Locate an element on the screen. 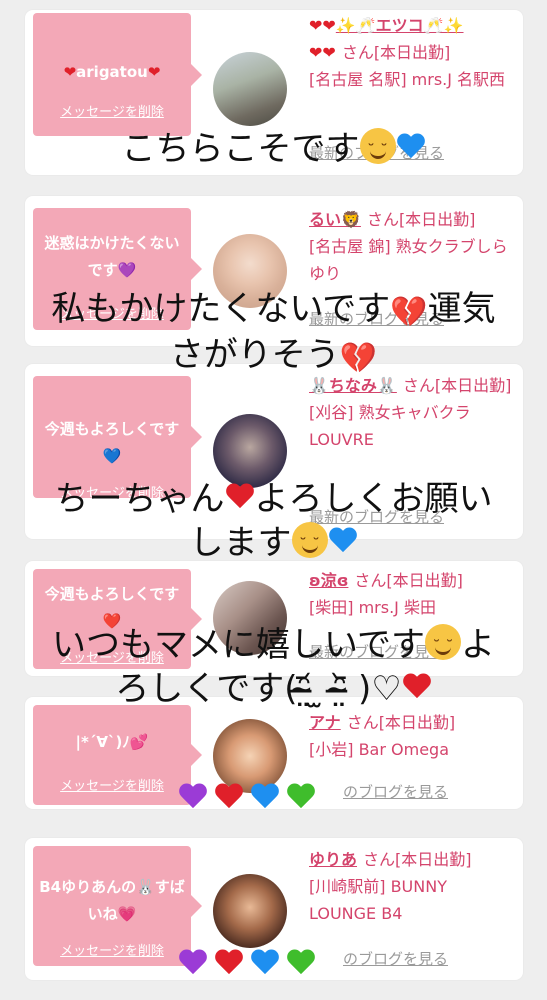 The width and height of the screenshot is (547, 1000). message-text: 今週もよろしくです💙 is located at coordinates (112, 442).